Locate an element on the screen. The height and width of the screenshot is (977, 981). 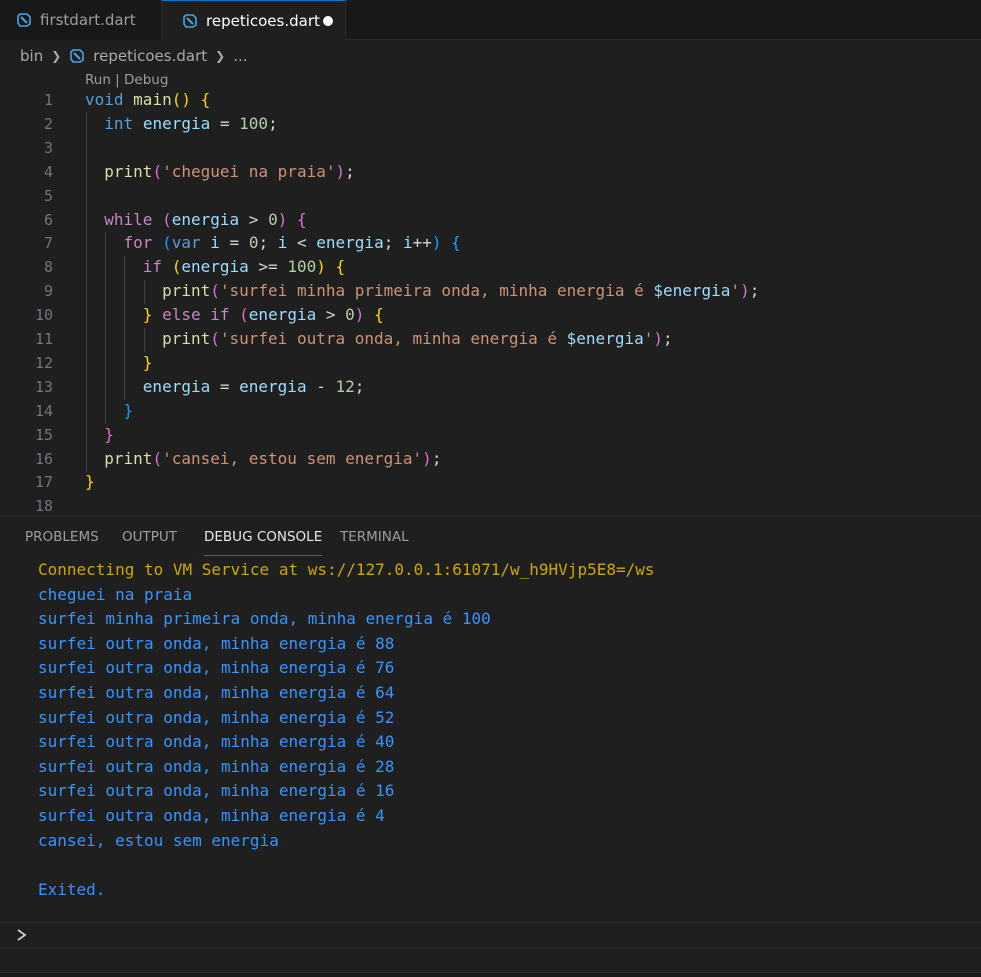
code-token: } is located at coordinates (147, 315).